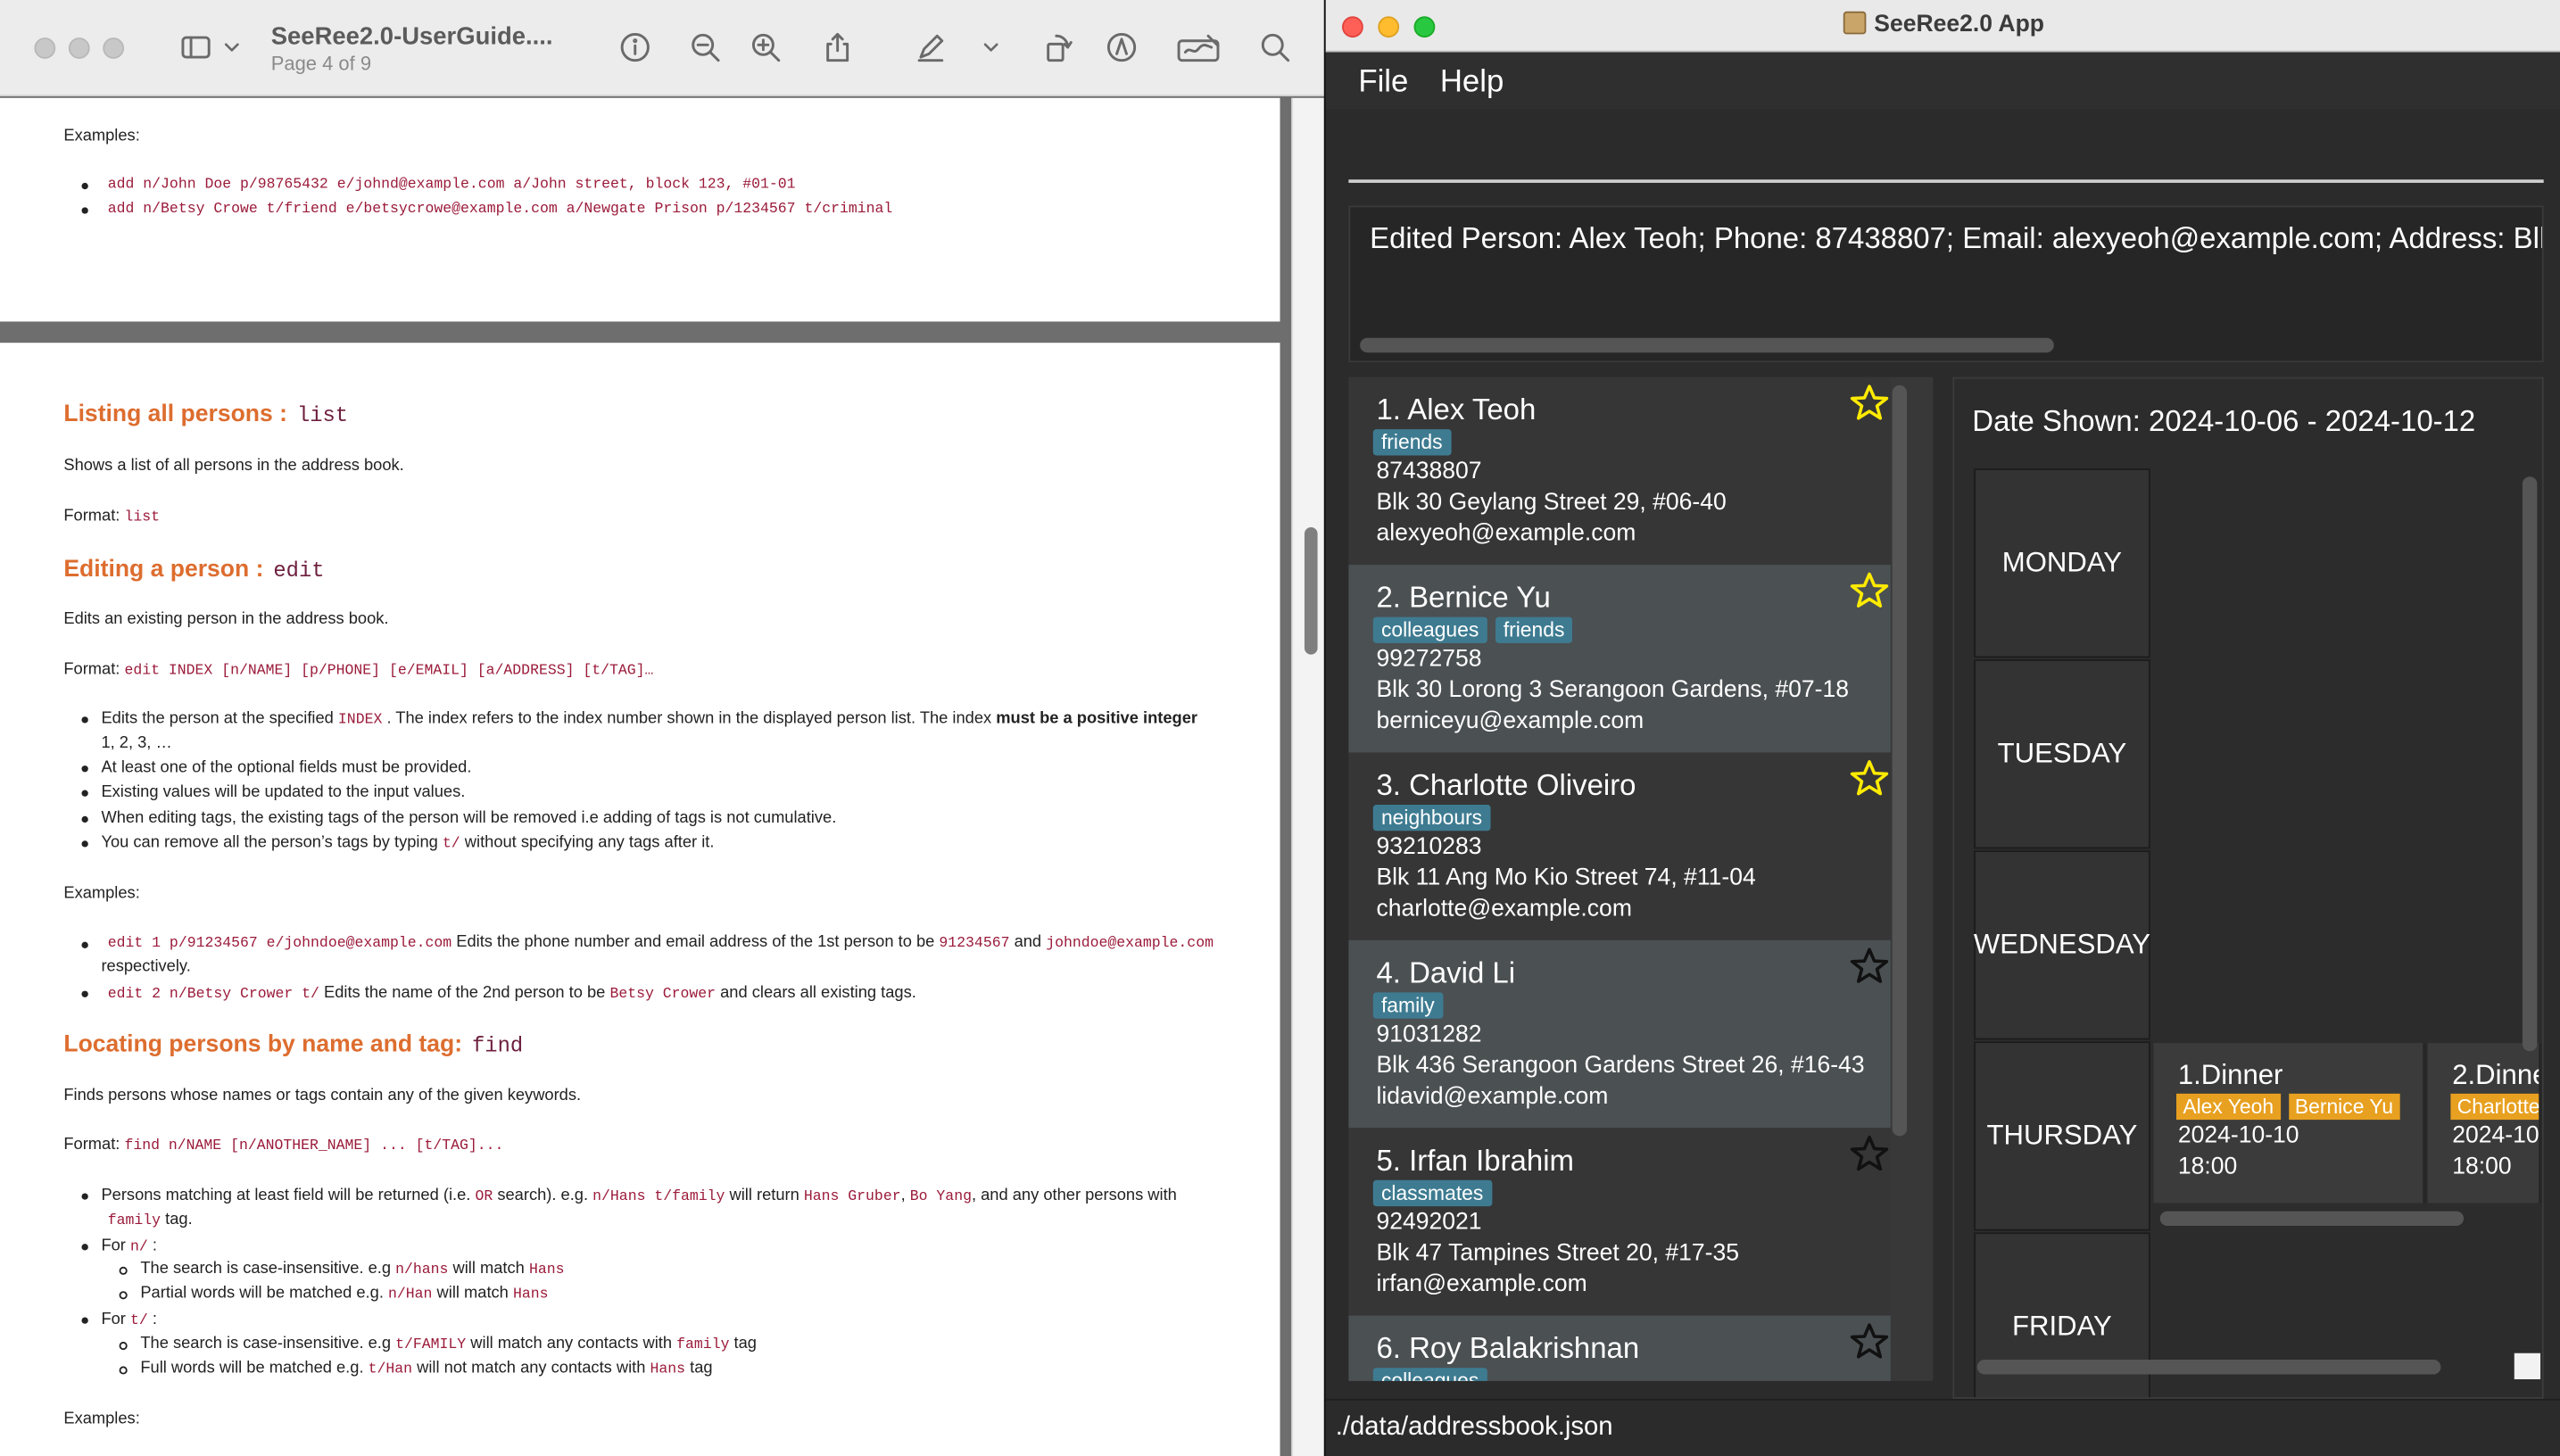  I want to click on document-scrollbar-thumb, so click(1311, 591).